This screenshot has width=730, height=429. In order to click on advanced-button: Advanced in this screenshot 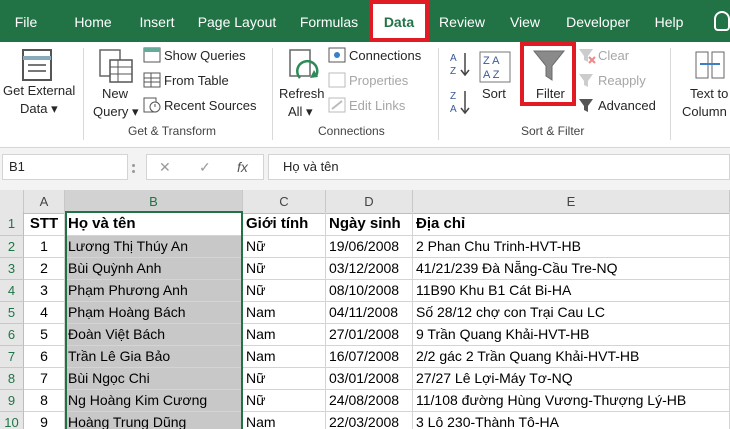, I will do `click(627, 105)`.